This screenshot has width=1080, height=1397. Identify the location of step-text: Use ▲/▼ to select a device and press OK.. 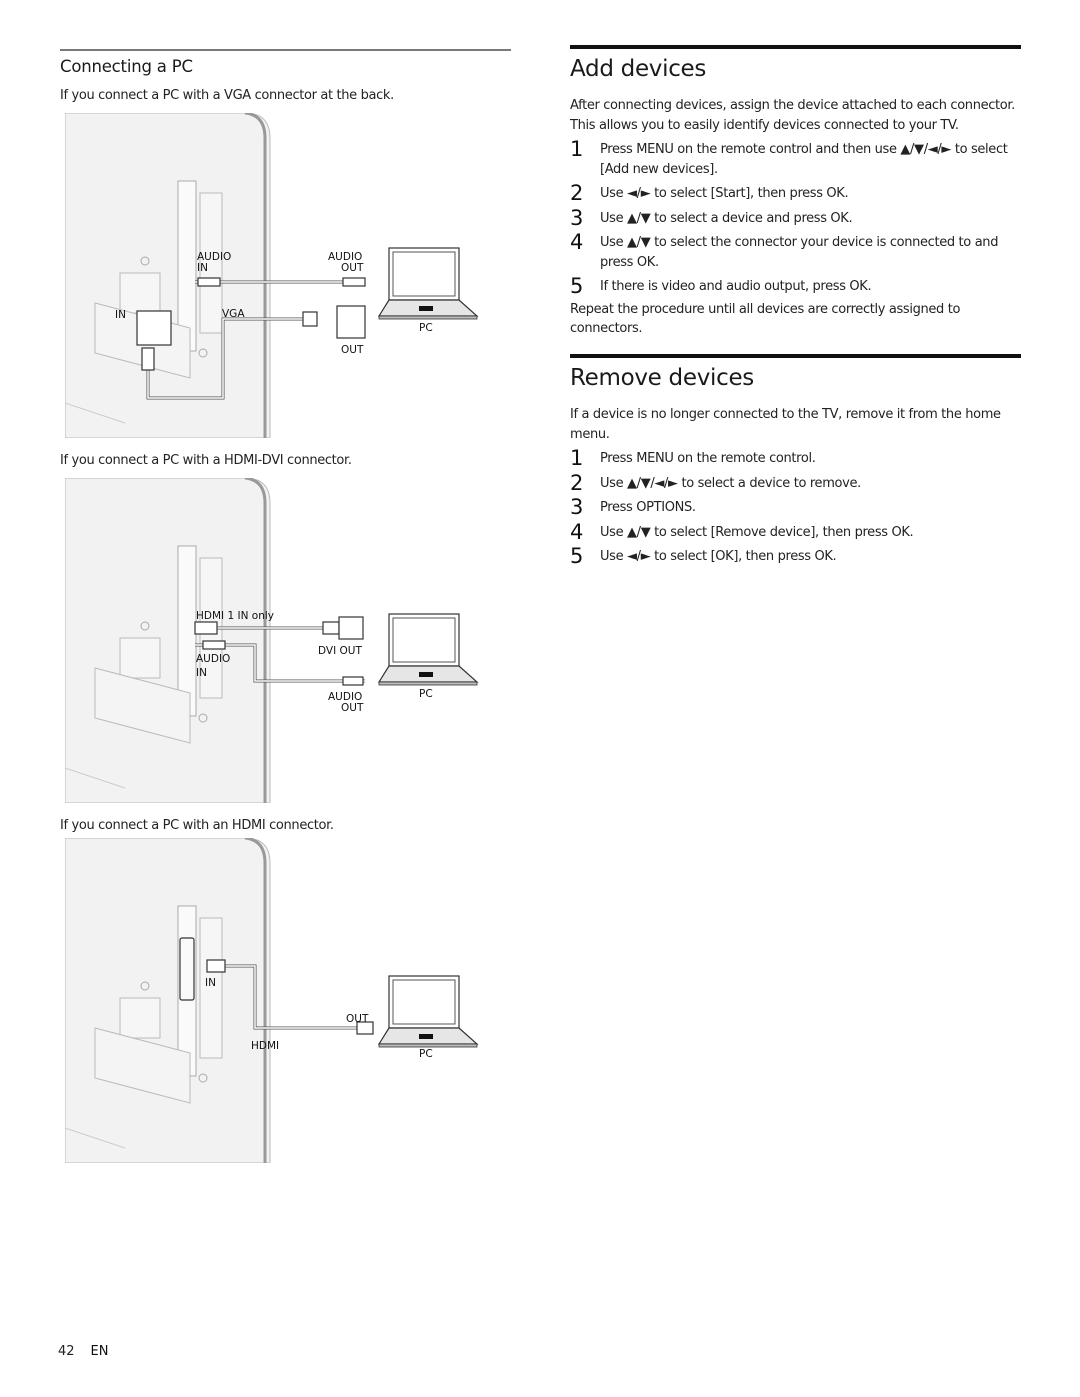
(726, 218).